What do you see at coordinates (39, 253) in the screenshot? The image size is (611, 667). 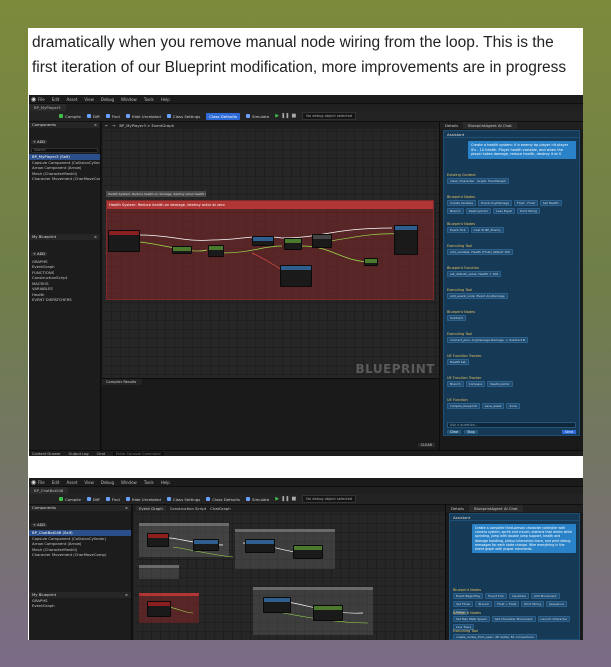 I see `add-member-button: + ADD` at bounding box center [39, 253].